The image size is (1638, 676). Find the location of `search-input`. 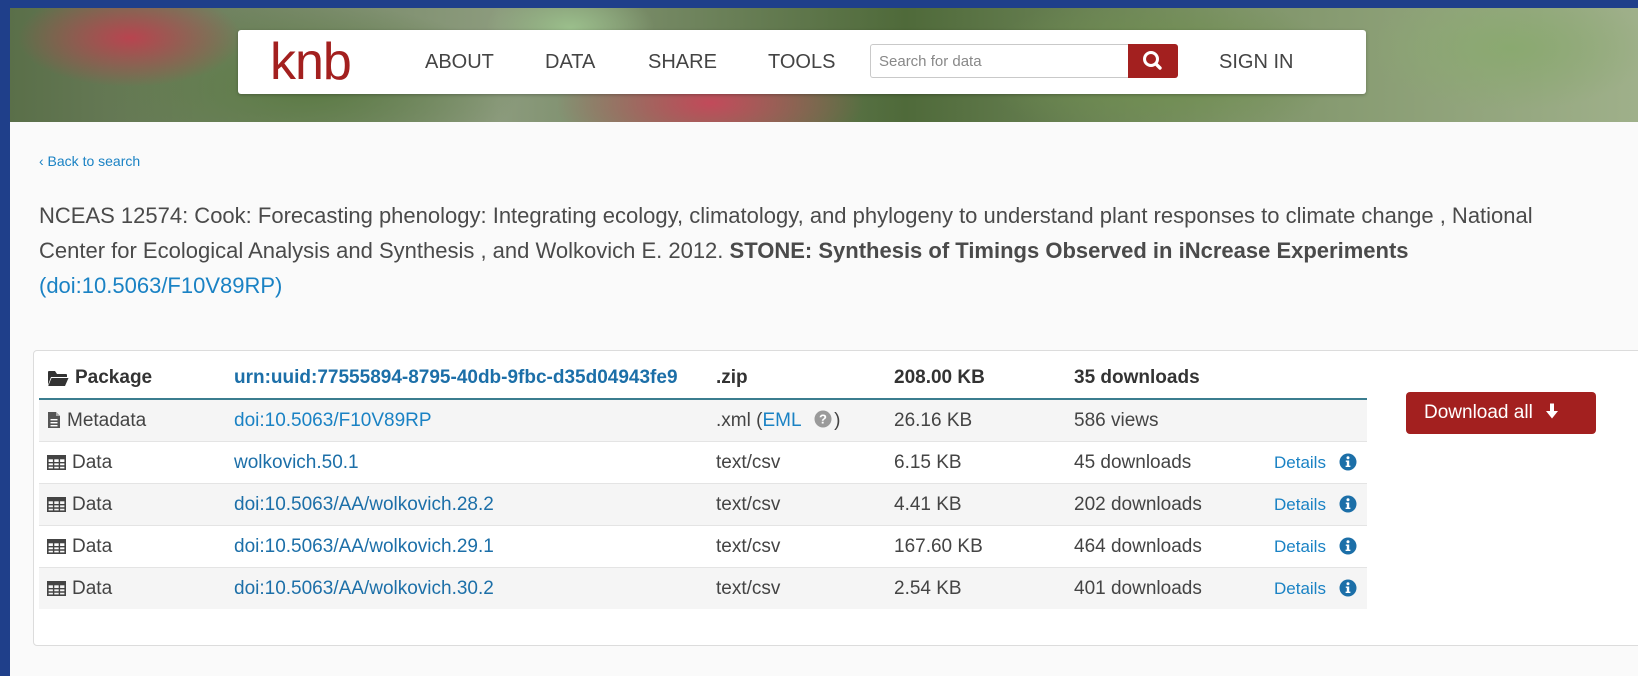

search-input is located at coordinates (999, 61).